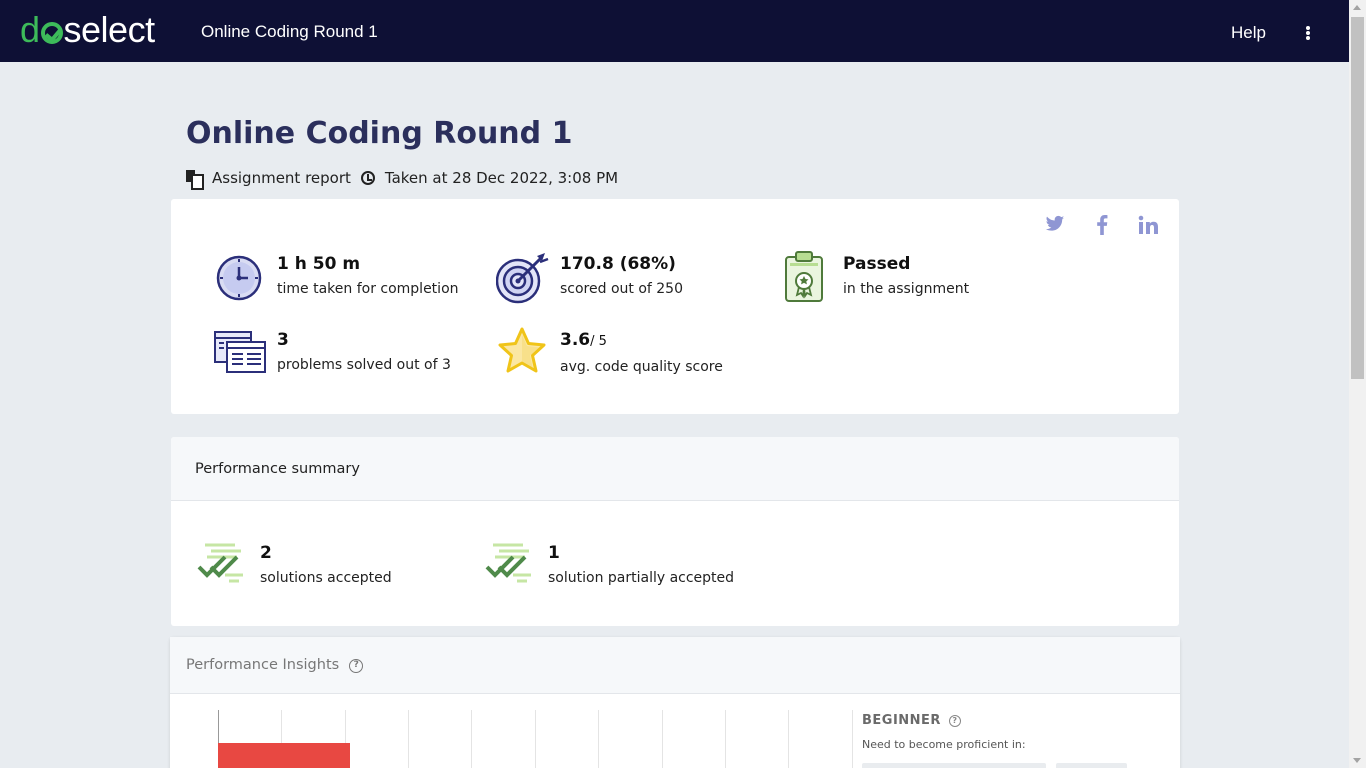 The height and width of the screenshot is (768, 1366). I want to click on assignment-report-label: Assignment report, so click(281, 178).